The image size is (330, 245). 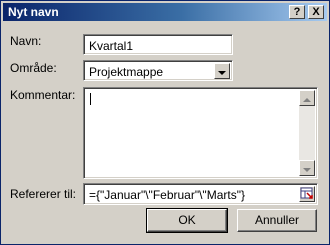 I want to click on scope-value: Projektmappe, so click(x=126, y=72).